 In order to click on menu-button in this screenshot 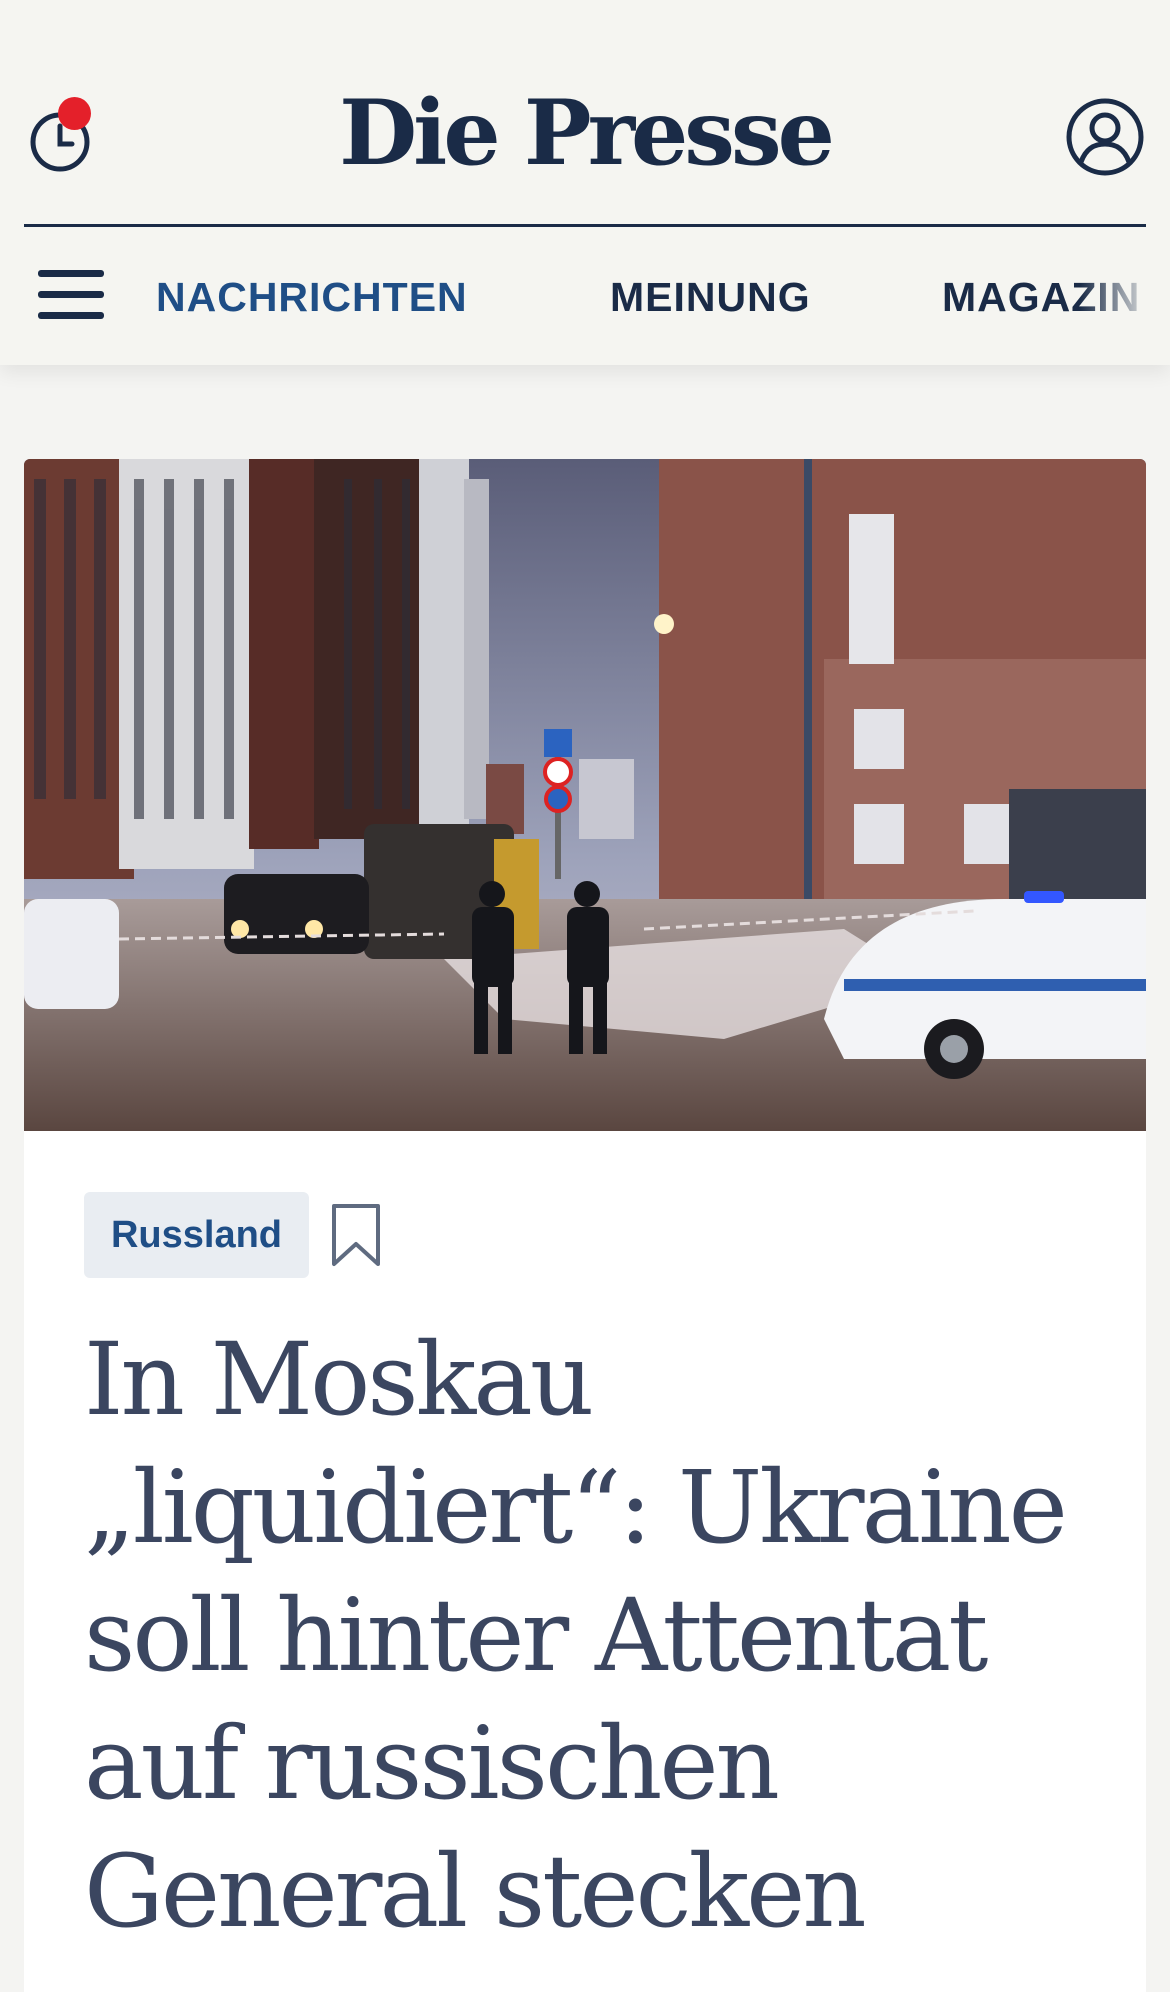, I will do `click(72, 297)`.